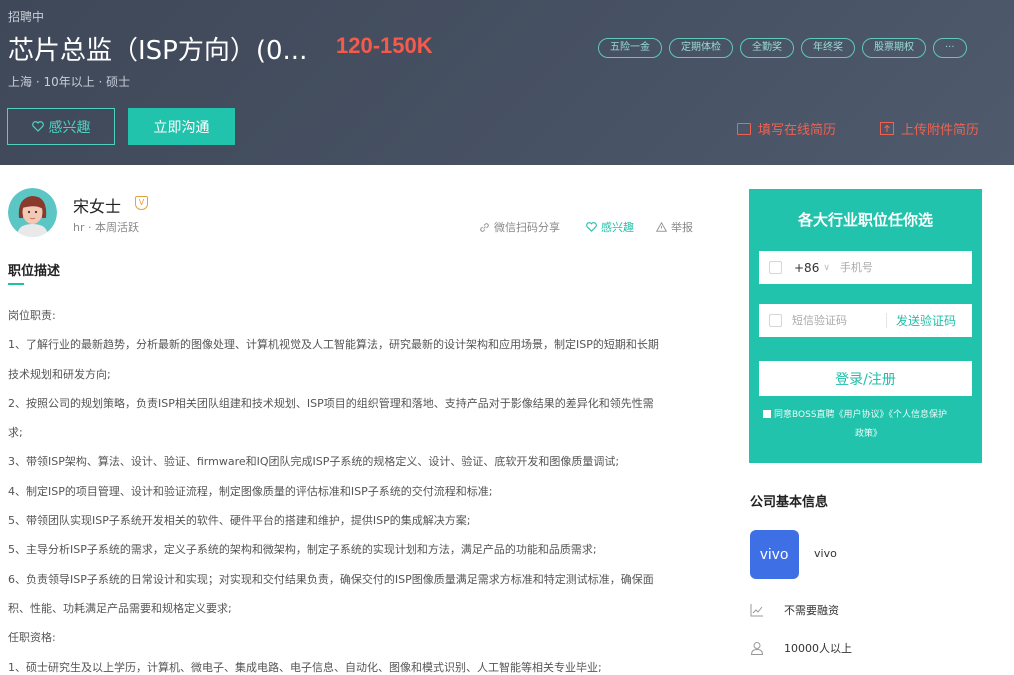  I want to click on online-resume-link: 填写在线简历, so click(786, 128).